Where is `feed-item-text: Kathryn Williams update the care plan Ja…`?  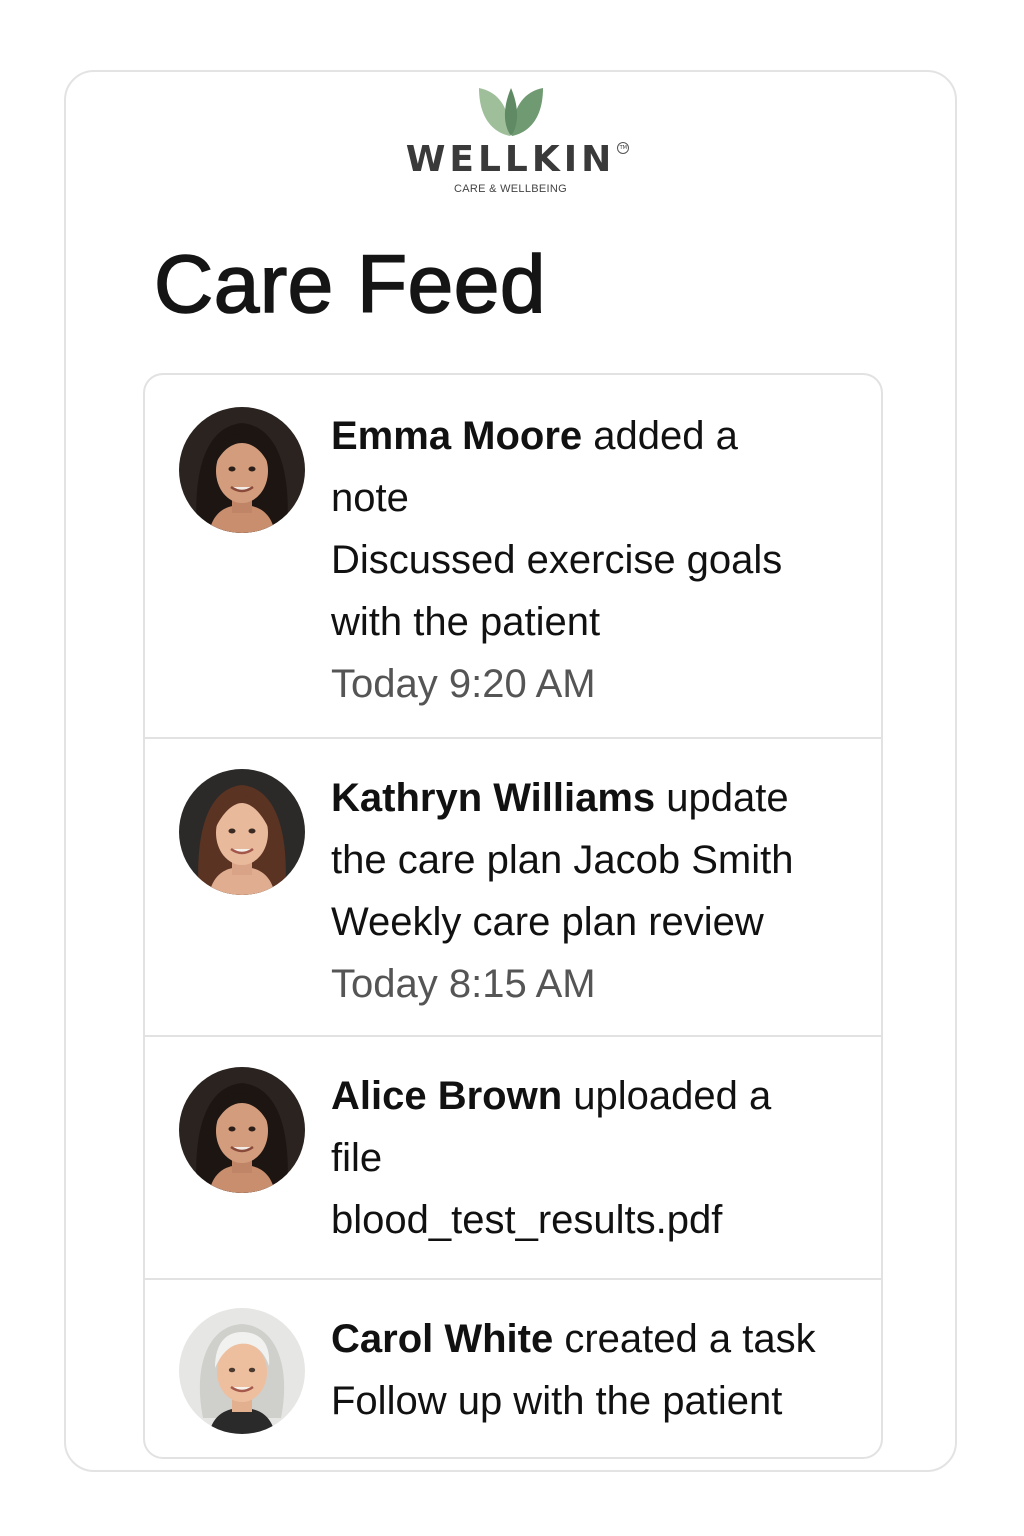 feed-item-text: Kathryn Williams update the care plan Ja… is located at coordinates (606, 891).